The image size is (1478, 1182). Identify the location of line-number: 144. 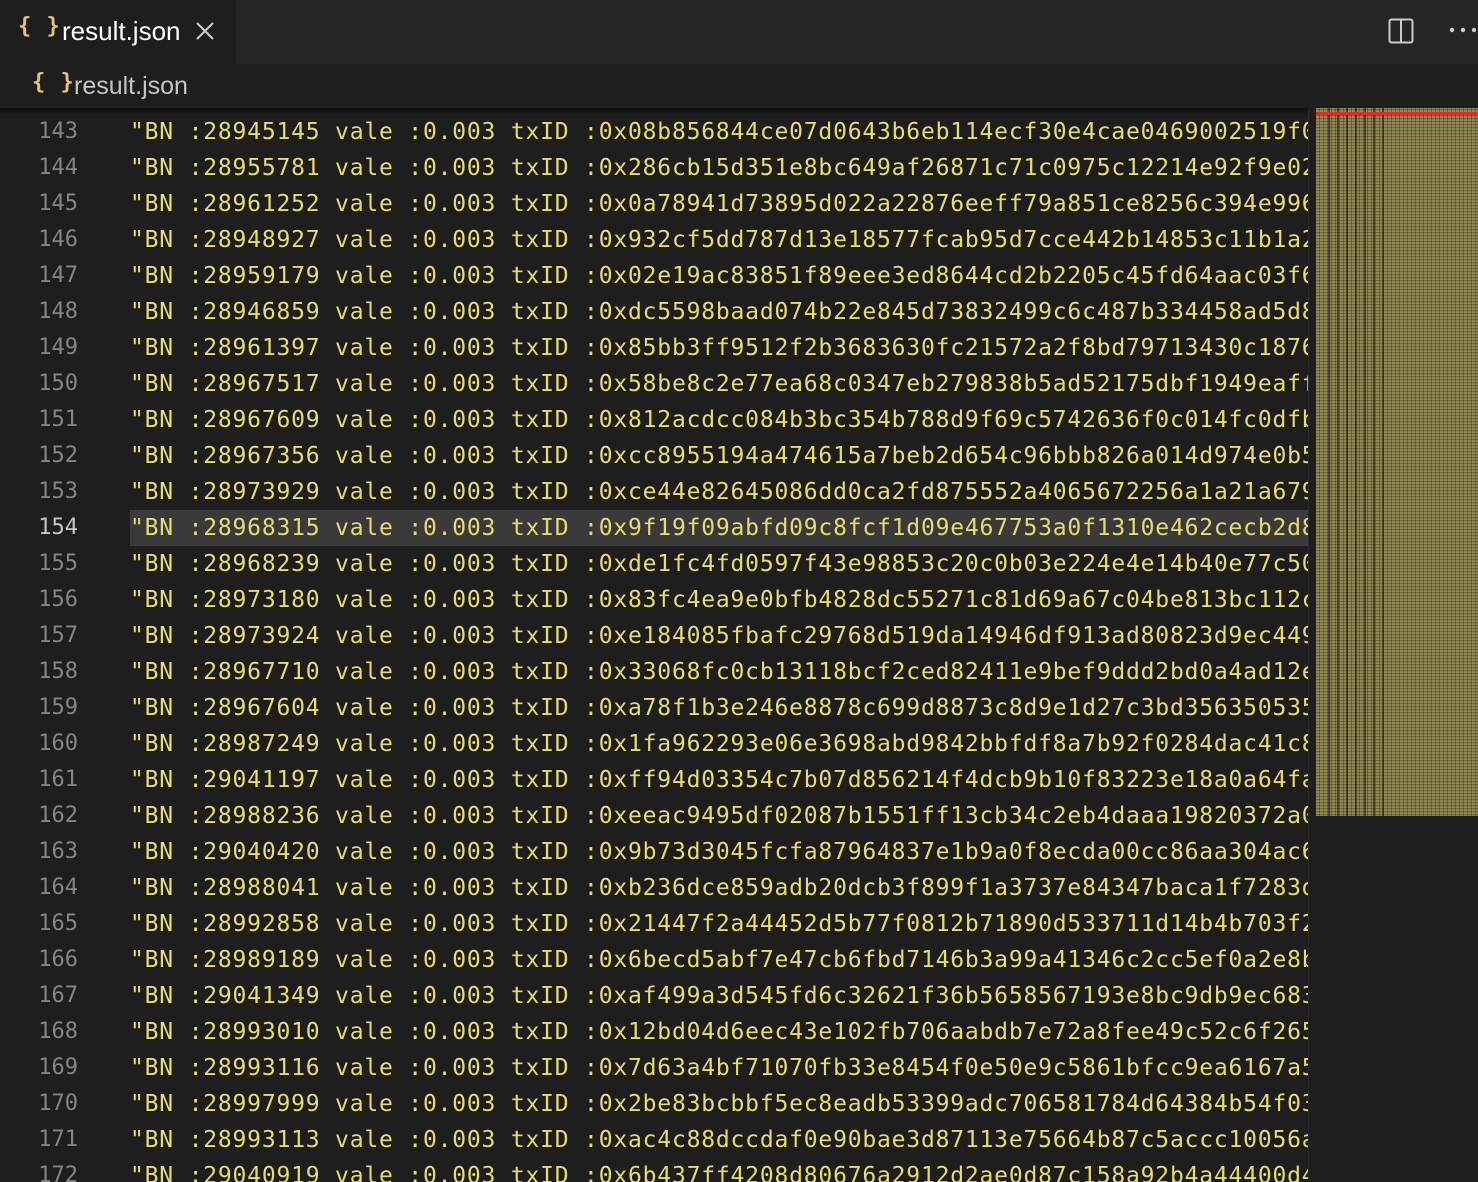
(58, 167).